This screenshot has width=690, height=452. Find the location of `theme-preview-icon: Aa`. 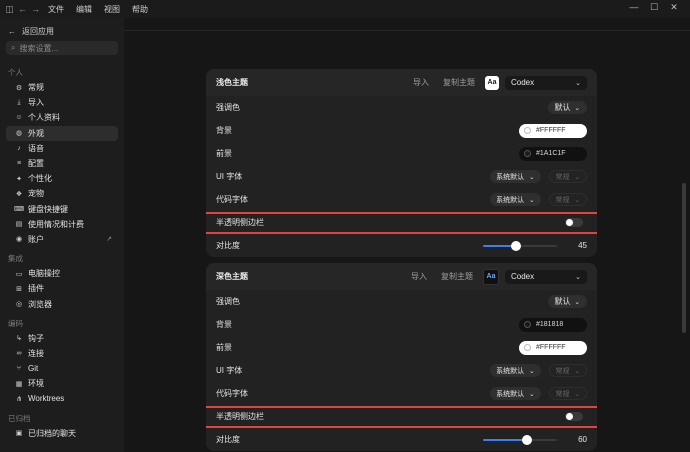

theme-preview-icon: Aa is located at coordinates (492, 82).